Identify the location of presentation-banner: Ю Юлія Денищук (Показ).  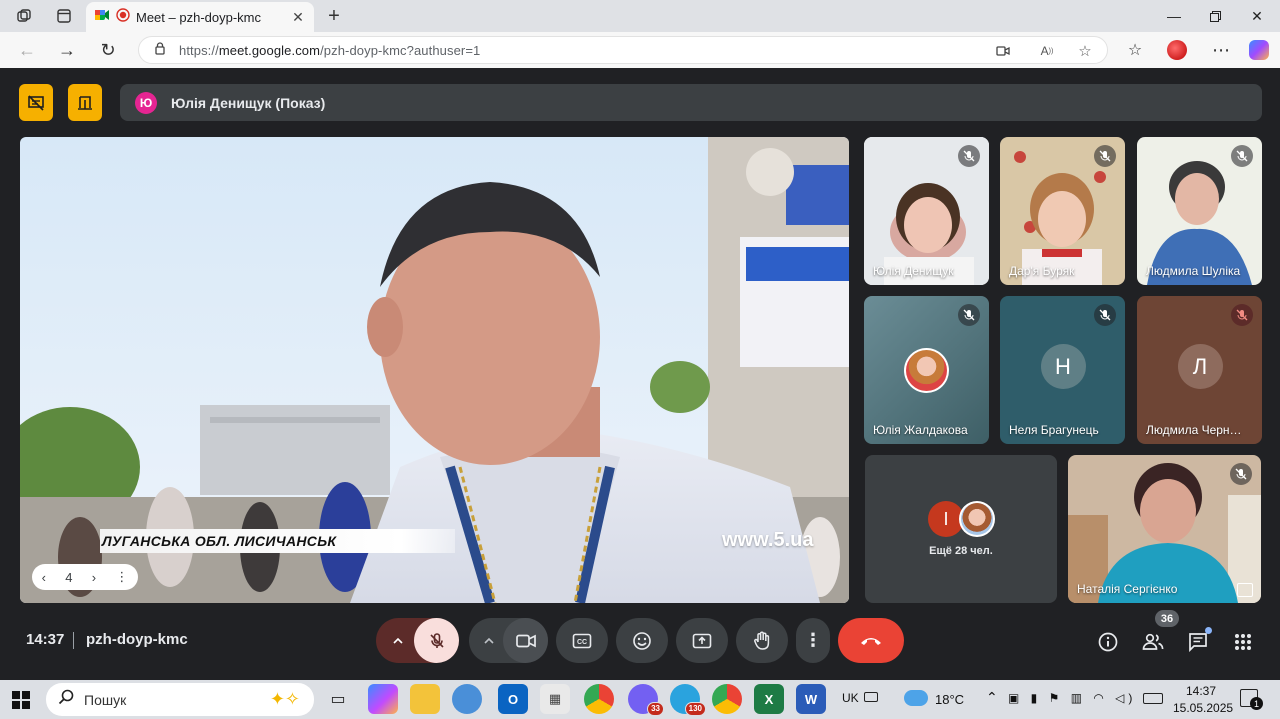
(691, 102).